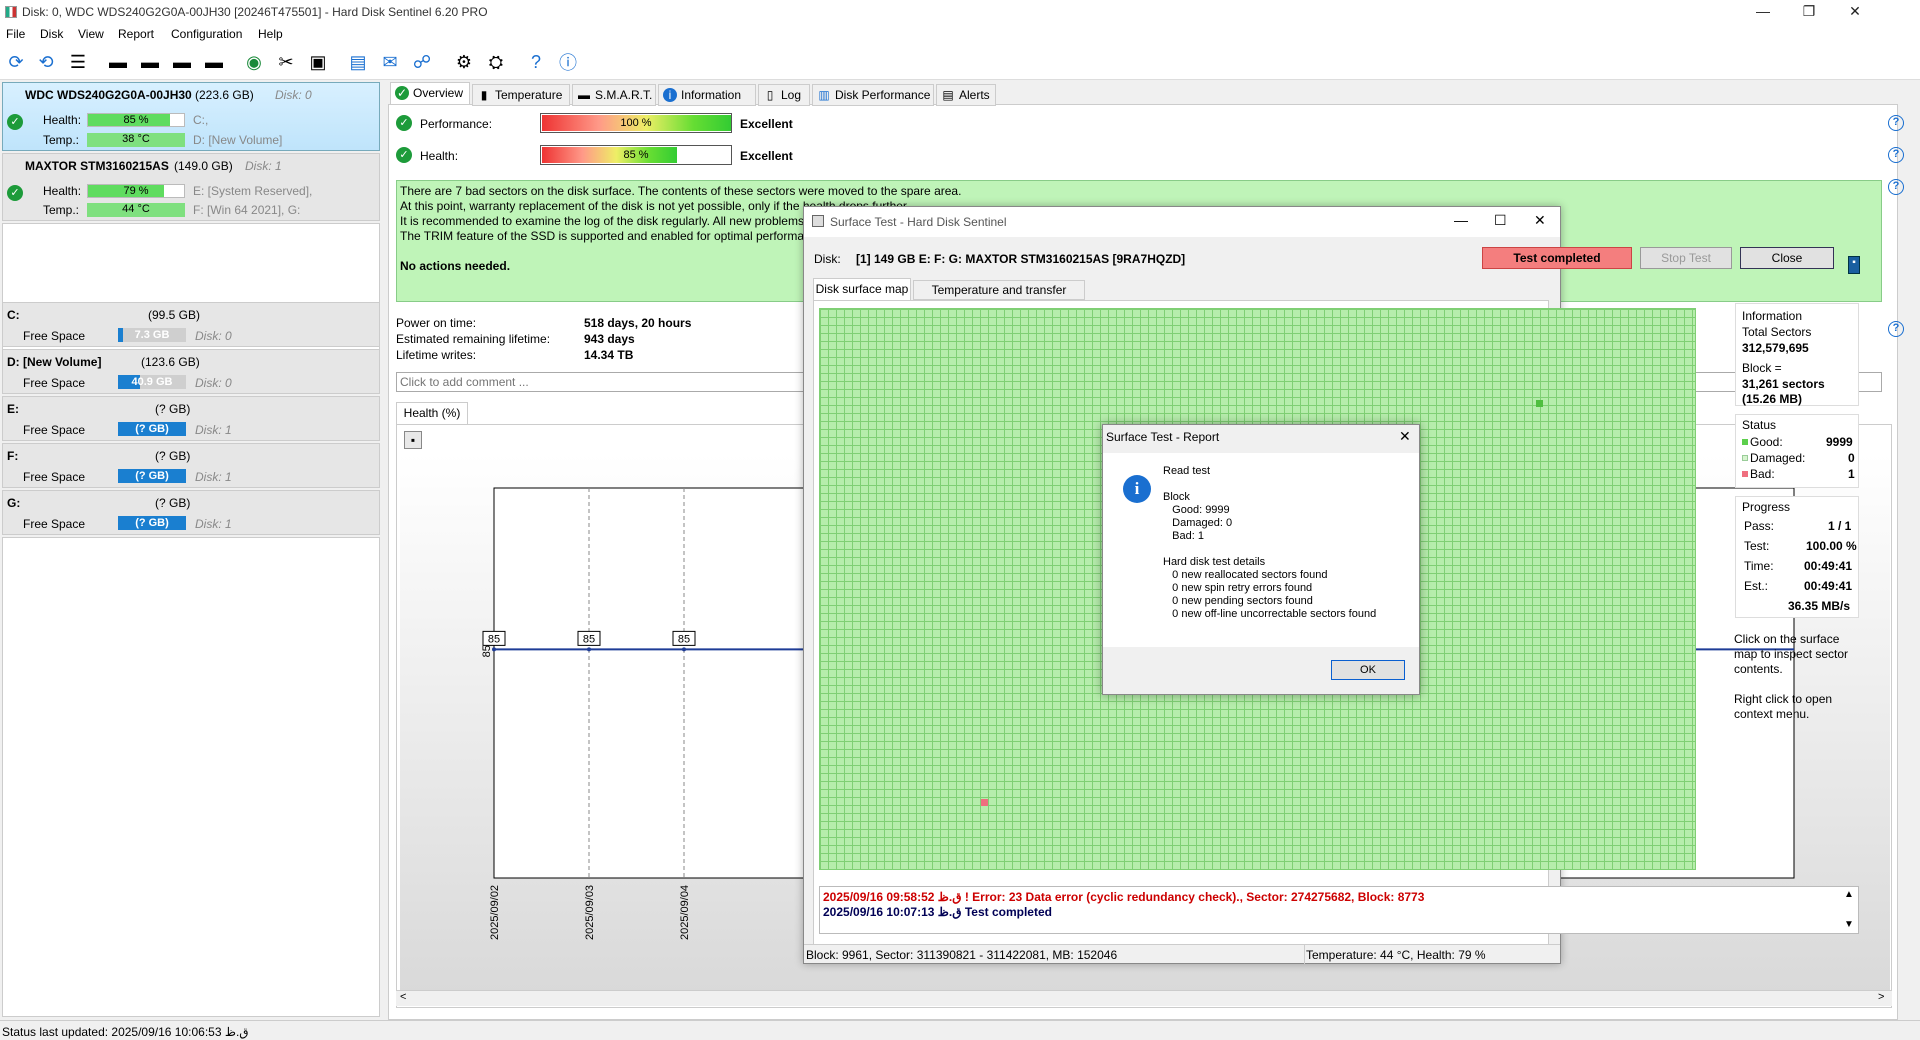 Image resolution: width=1920 pixels, height=1040 pixels. Describe the element at coordinates (254, 62) in the screenshot. I see `globe-icon: ◉` at that location.